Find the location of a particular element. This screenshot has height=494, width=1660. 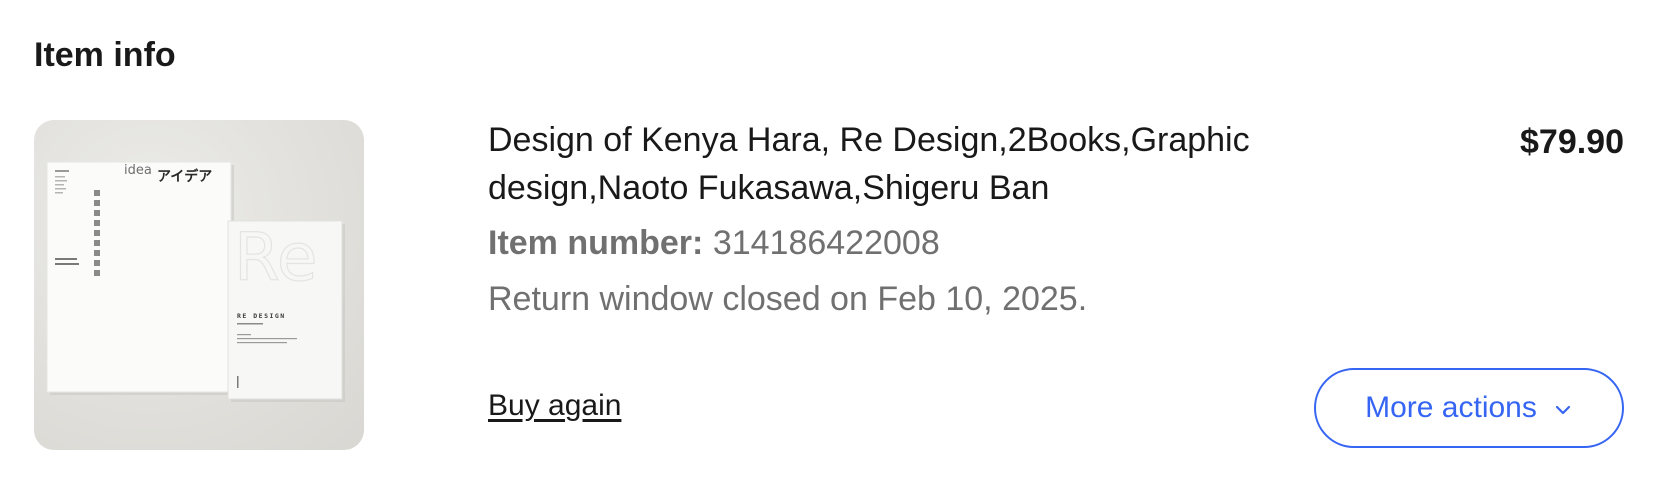

chevron-down-icon is located at coordinates (1563, 410).